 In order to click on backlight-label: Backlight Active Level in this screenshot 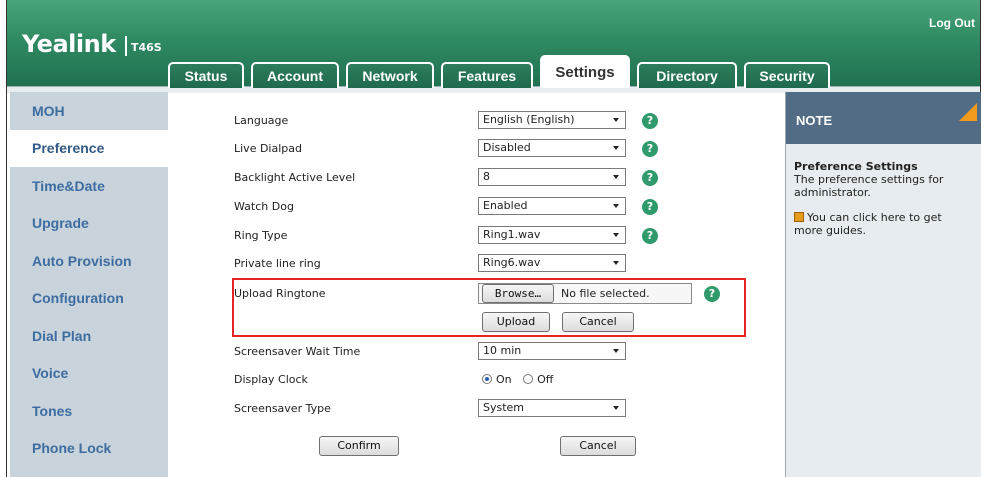, I will do `click(295, 177)`.